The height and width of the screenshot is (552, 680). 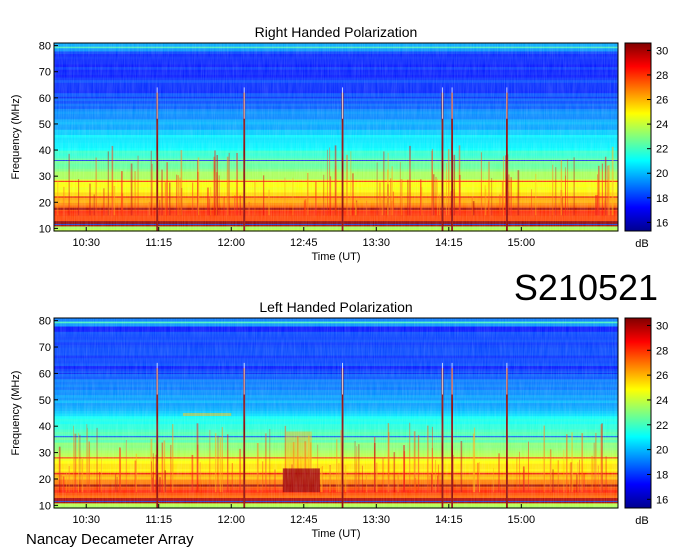 What do you see at coordinates (335, 307) in the screenshot?
I see `plot-title: Left Handed Polarization` at bounding box center [335, 307].